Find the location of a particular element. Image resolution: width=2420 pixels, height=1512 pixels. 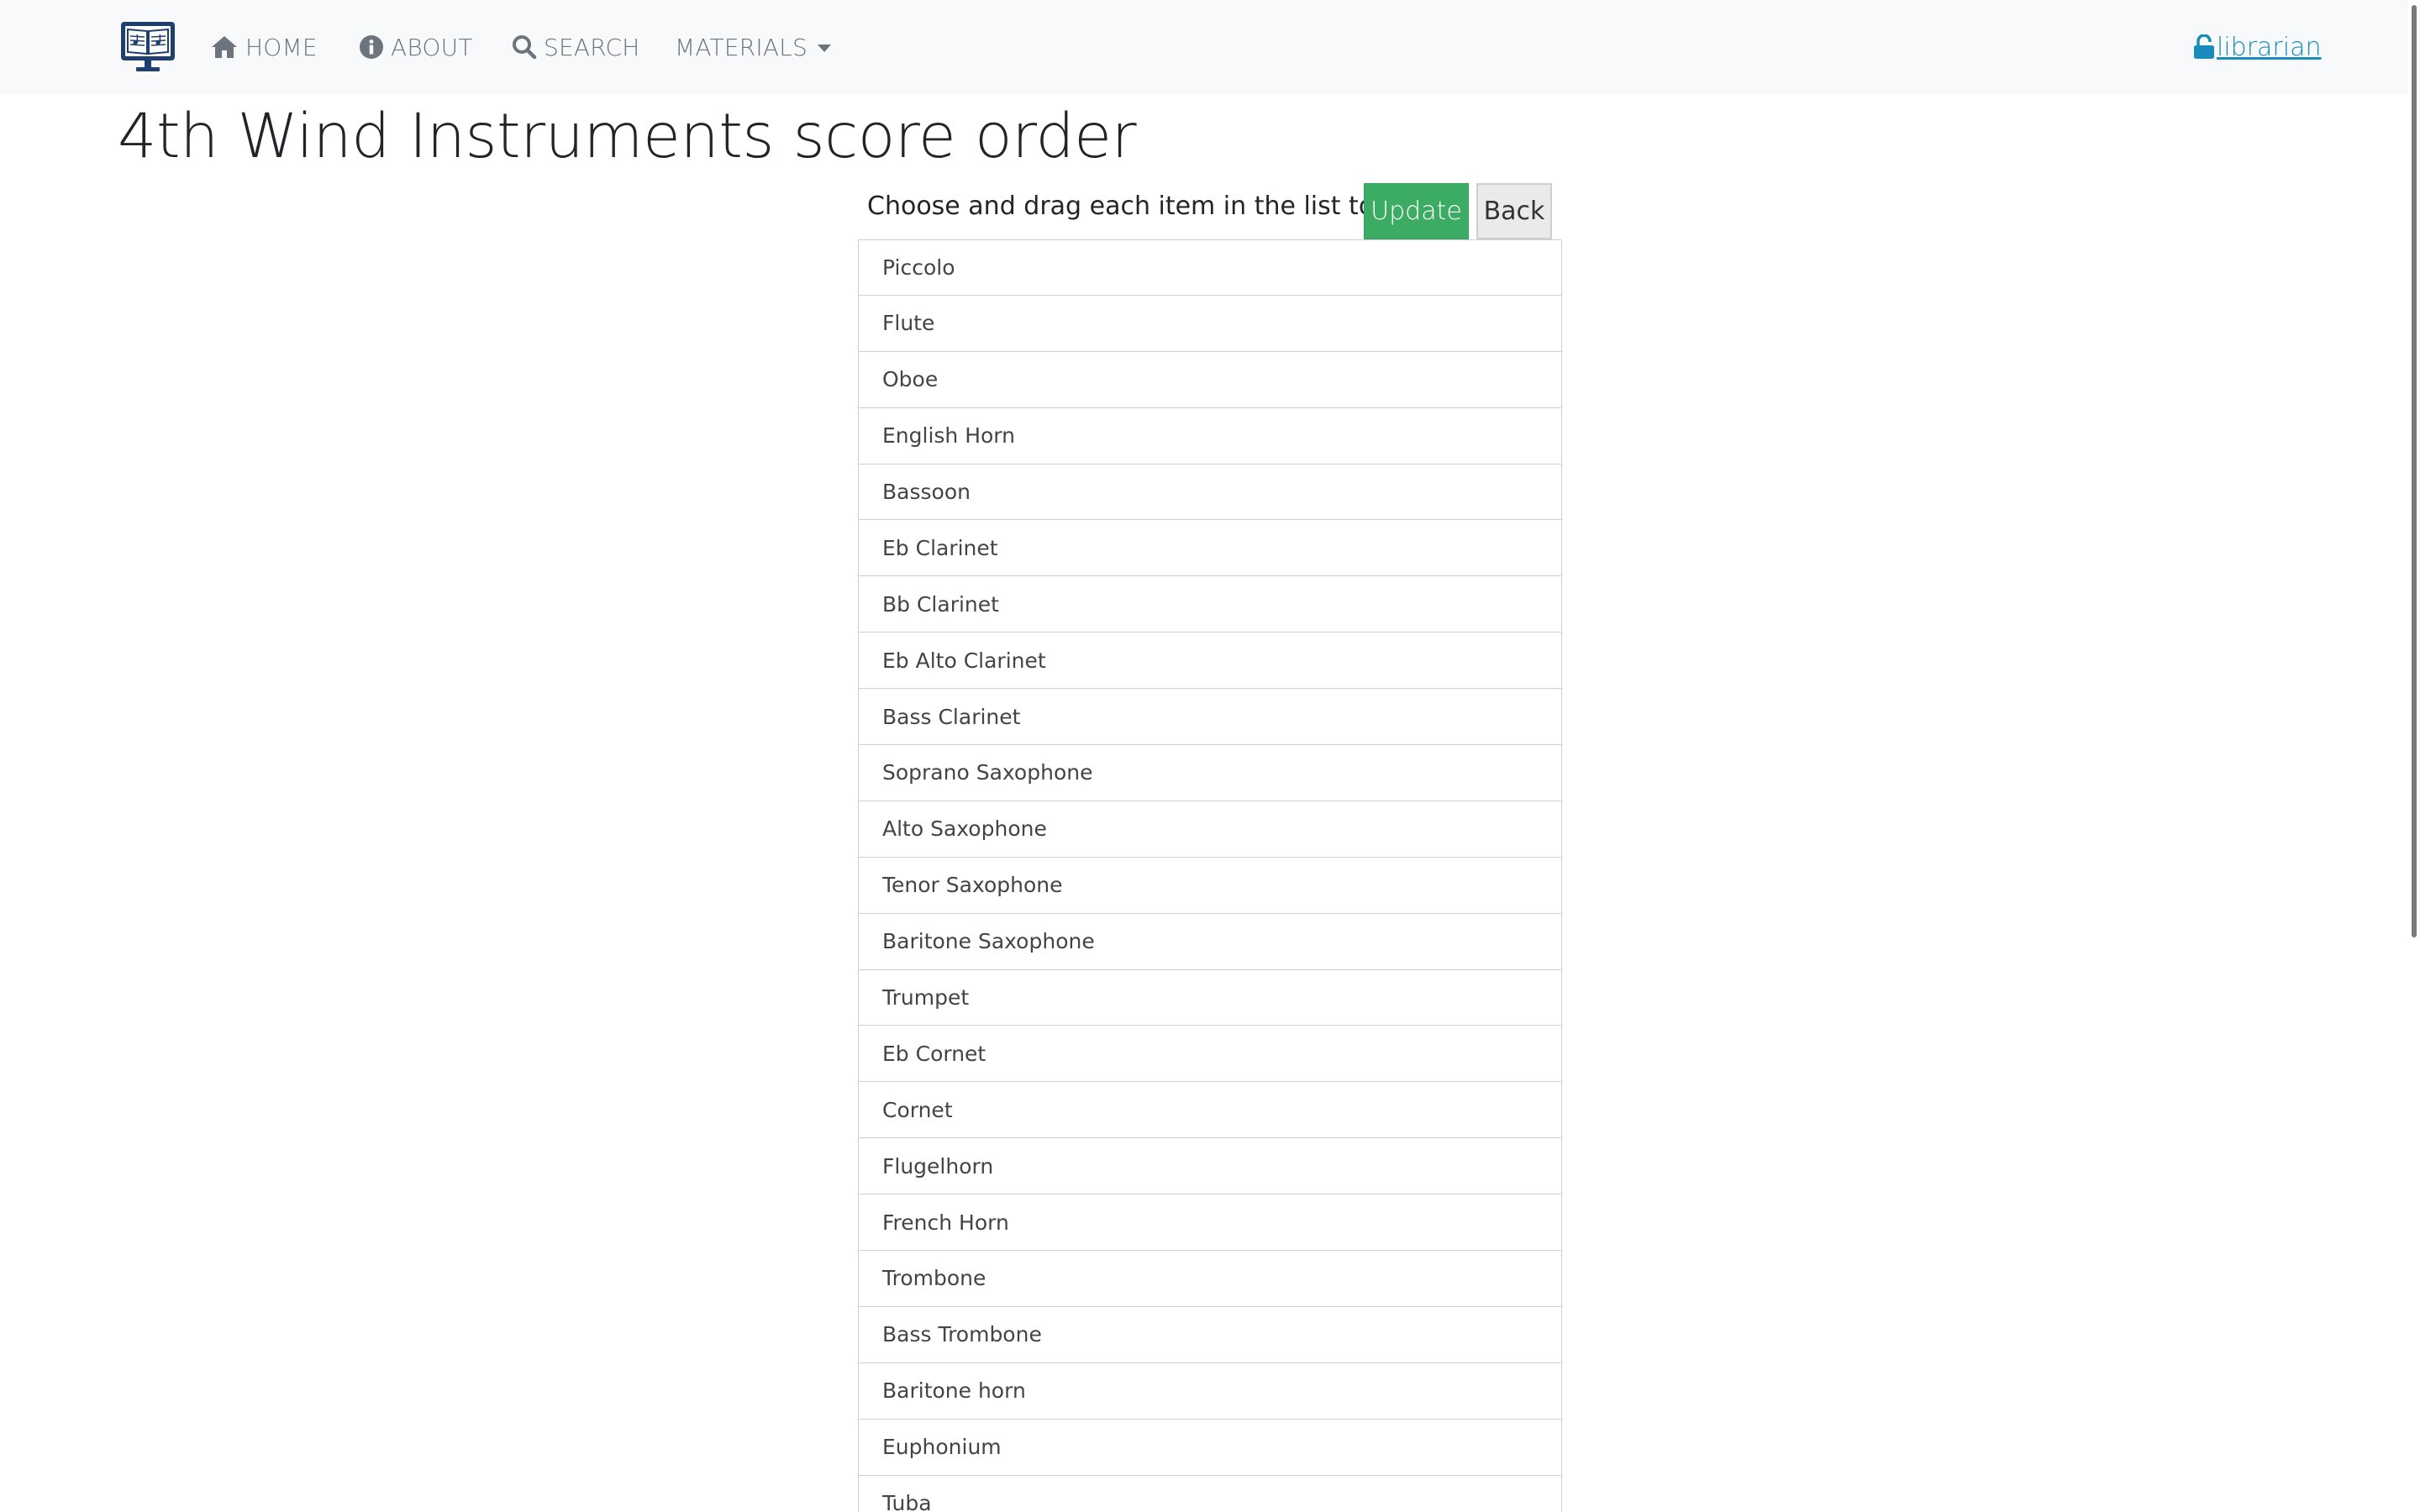

sortable-list-item: Baritone horn is located at coordinates (1210, 1391).